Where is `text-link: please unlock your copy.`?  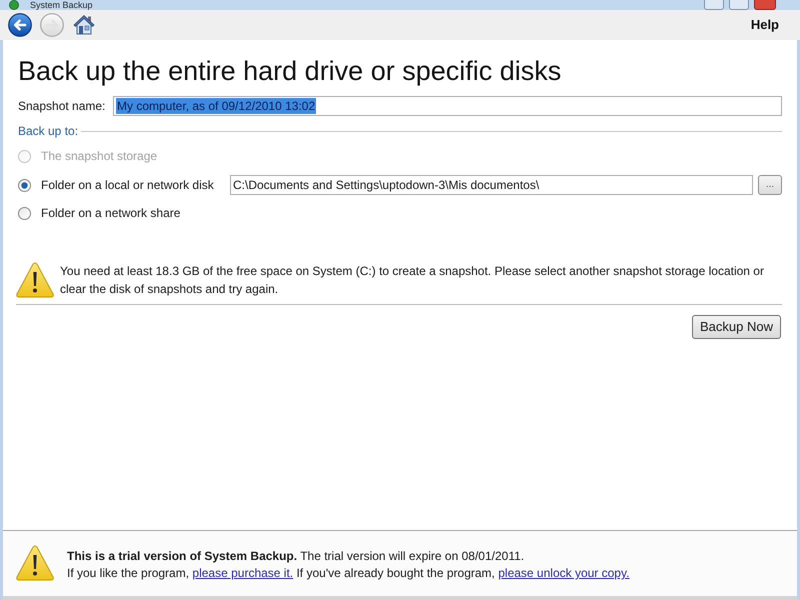 text-link: please unlock your copy. is located at coordinates (564, 573).